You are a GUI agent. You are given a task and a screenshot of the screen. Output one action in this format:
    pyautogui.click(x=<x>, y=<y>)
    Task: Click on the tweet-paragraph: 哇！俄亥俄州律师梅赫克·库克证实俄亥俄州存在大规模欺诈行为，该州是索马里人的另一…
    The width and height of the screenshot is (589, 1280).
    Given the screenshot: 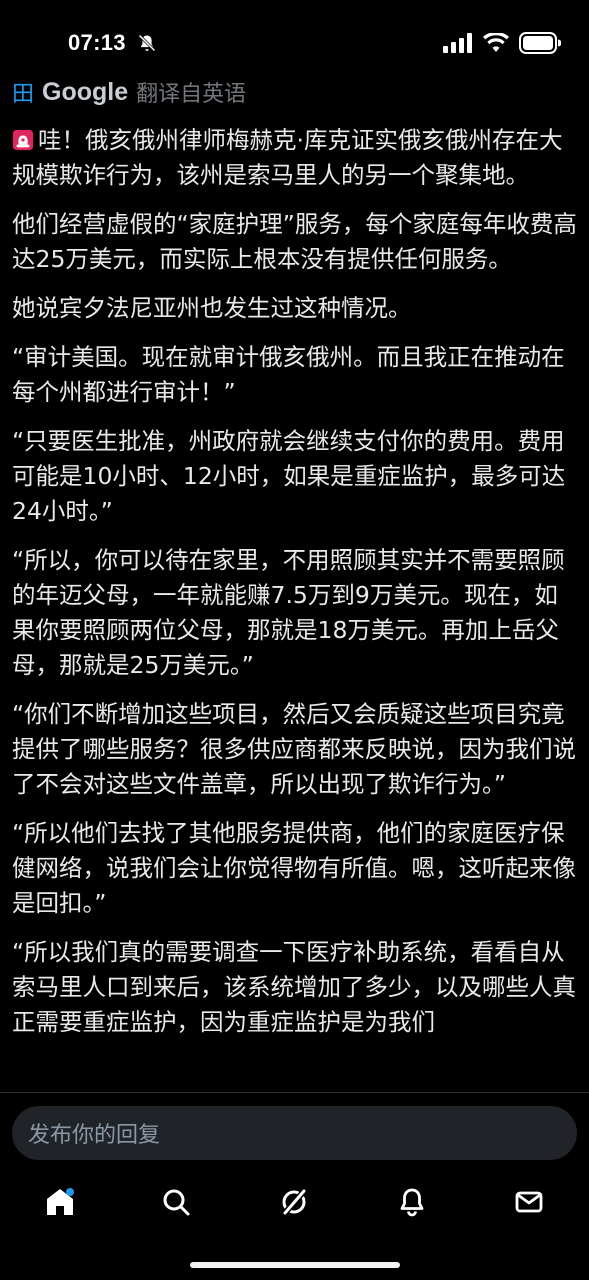 What is the action you would take?
    pyautogui.click(x=295, y=158)
    